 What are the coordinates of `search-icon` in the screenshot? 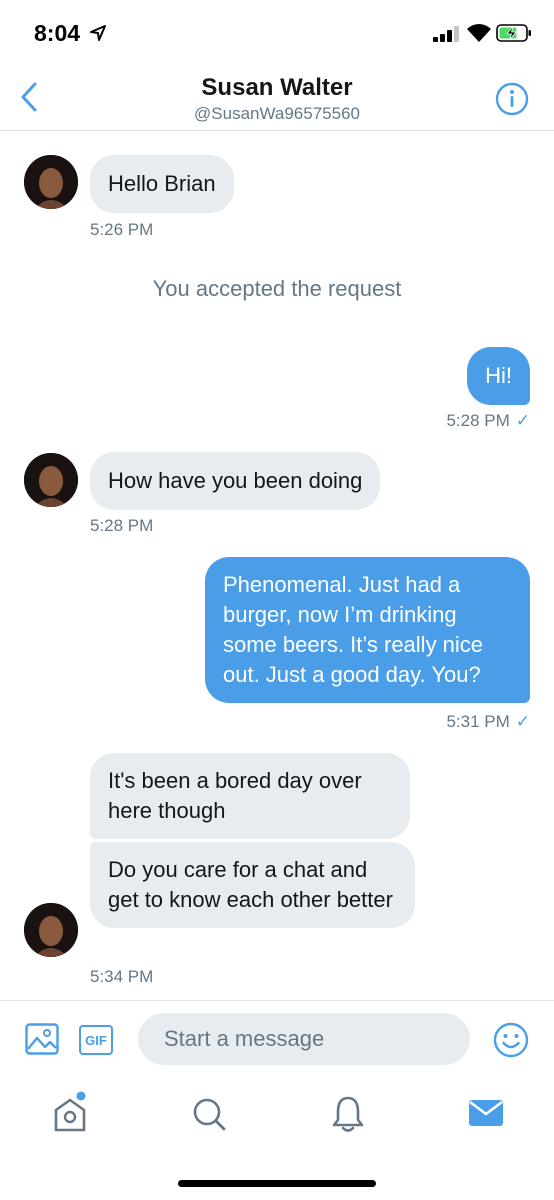 It's located at (209, 1114).